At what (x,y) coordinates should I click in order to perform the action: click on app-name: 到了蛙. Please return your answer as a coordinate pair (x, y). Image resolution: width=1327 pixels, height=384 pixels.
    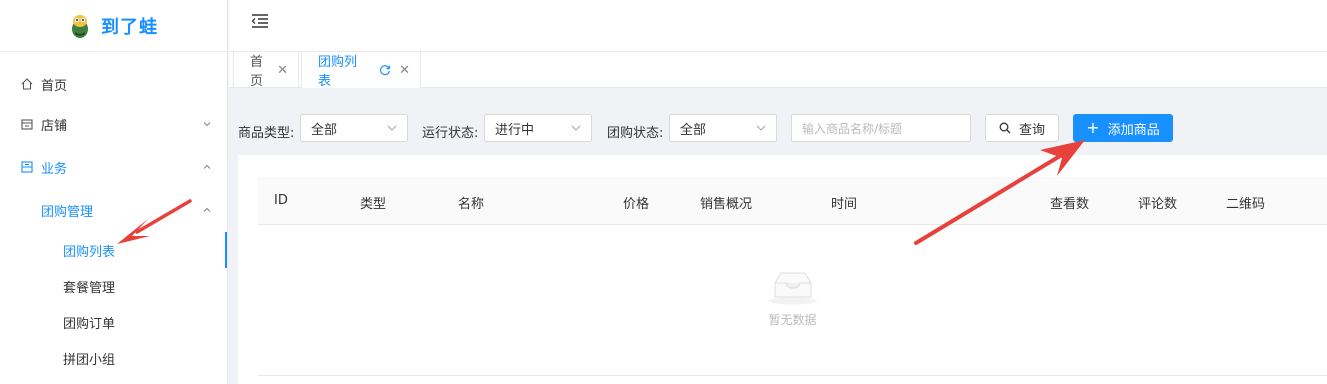
    Looking at the image, I should click on (129, 27).